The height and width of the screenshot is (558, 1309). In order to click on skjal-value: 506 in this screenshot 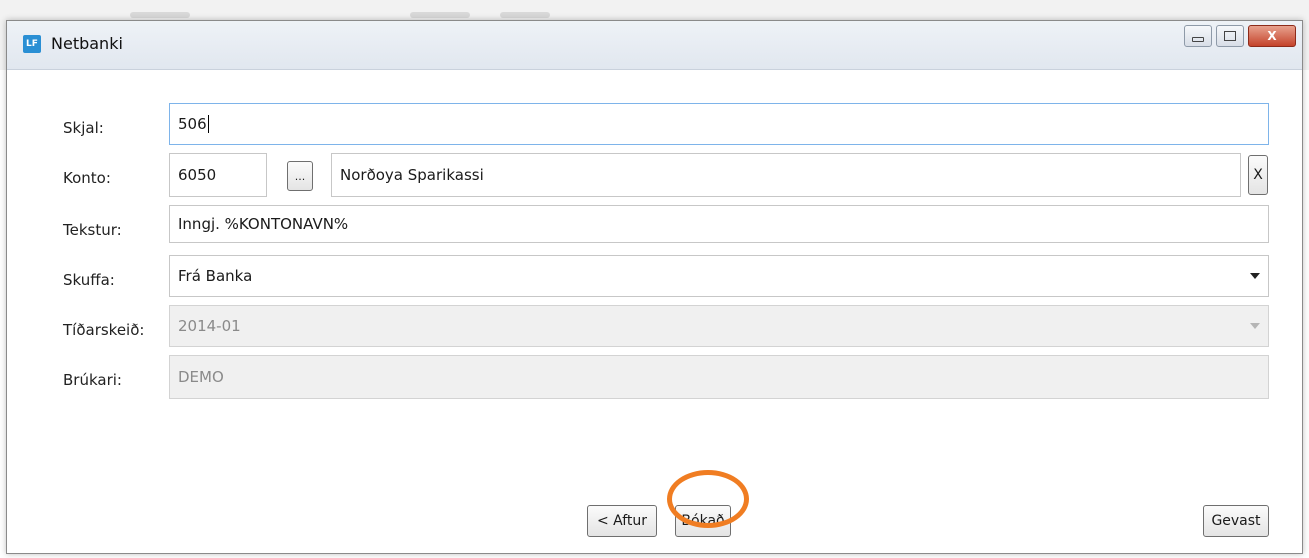, I will do `click(192, 124)`.